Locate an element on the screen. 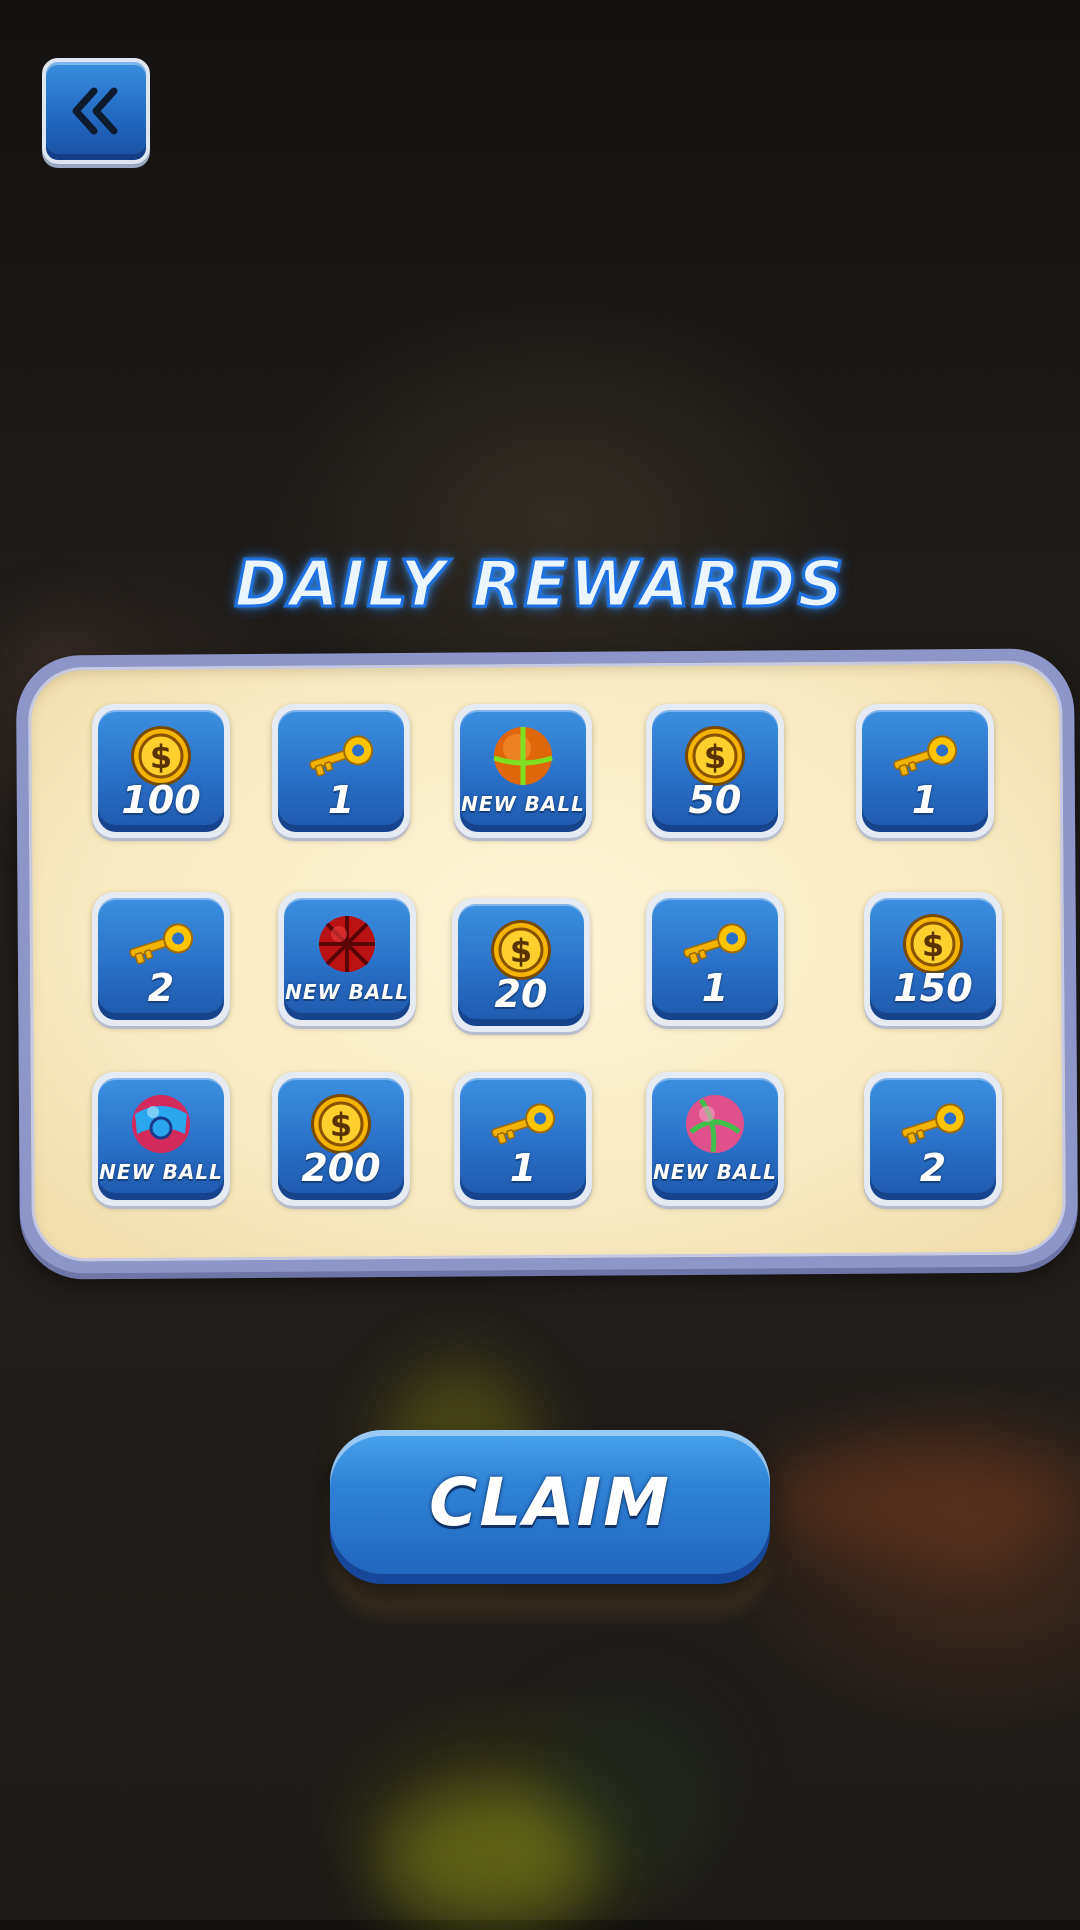 This screenshot has width=1080, height=1930. claim-button: CLAIM is located at coordinates (550, 1502).